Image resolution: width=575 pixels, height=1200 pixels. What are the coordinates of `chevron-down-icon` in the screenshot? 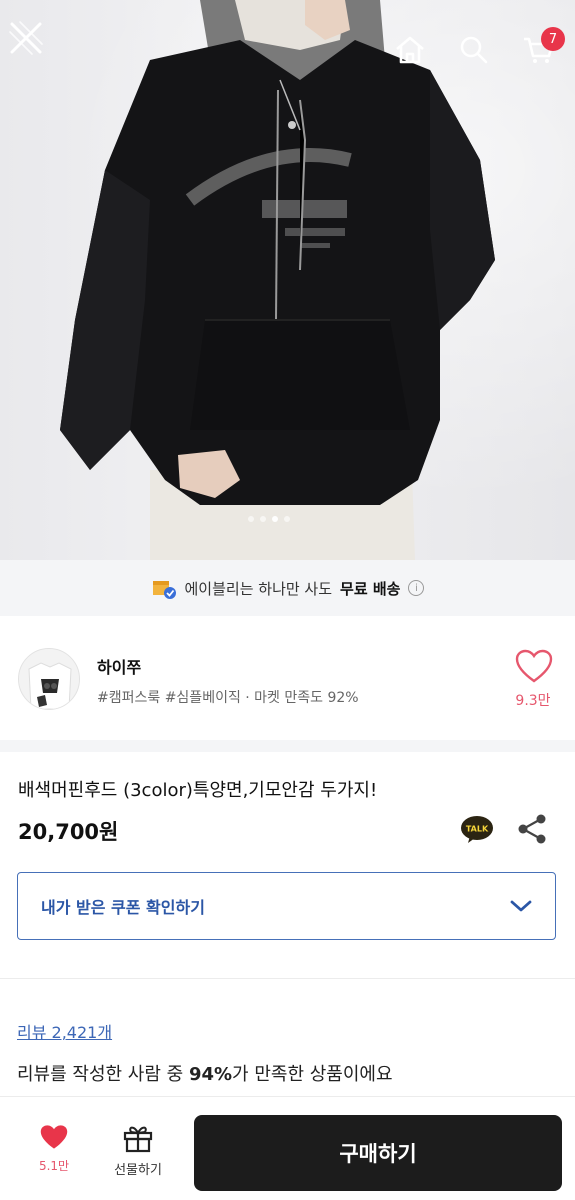 It's located at (521, 906).